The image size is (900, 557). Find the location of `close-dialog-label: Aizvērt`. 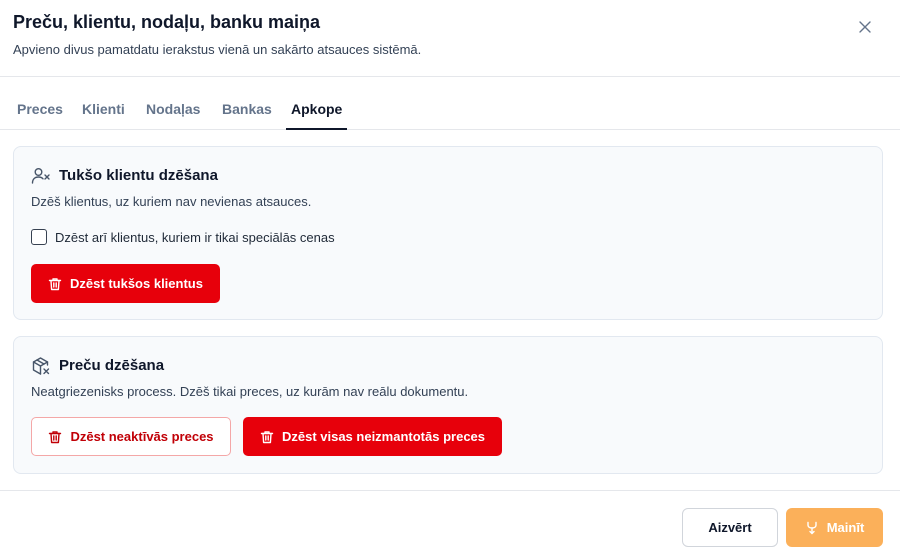

close-dialog-label: Aizvērt is located at coordinates (730, 527).